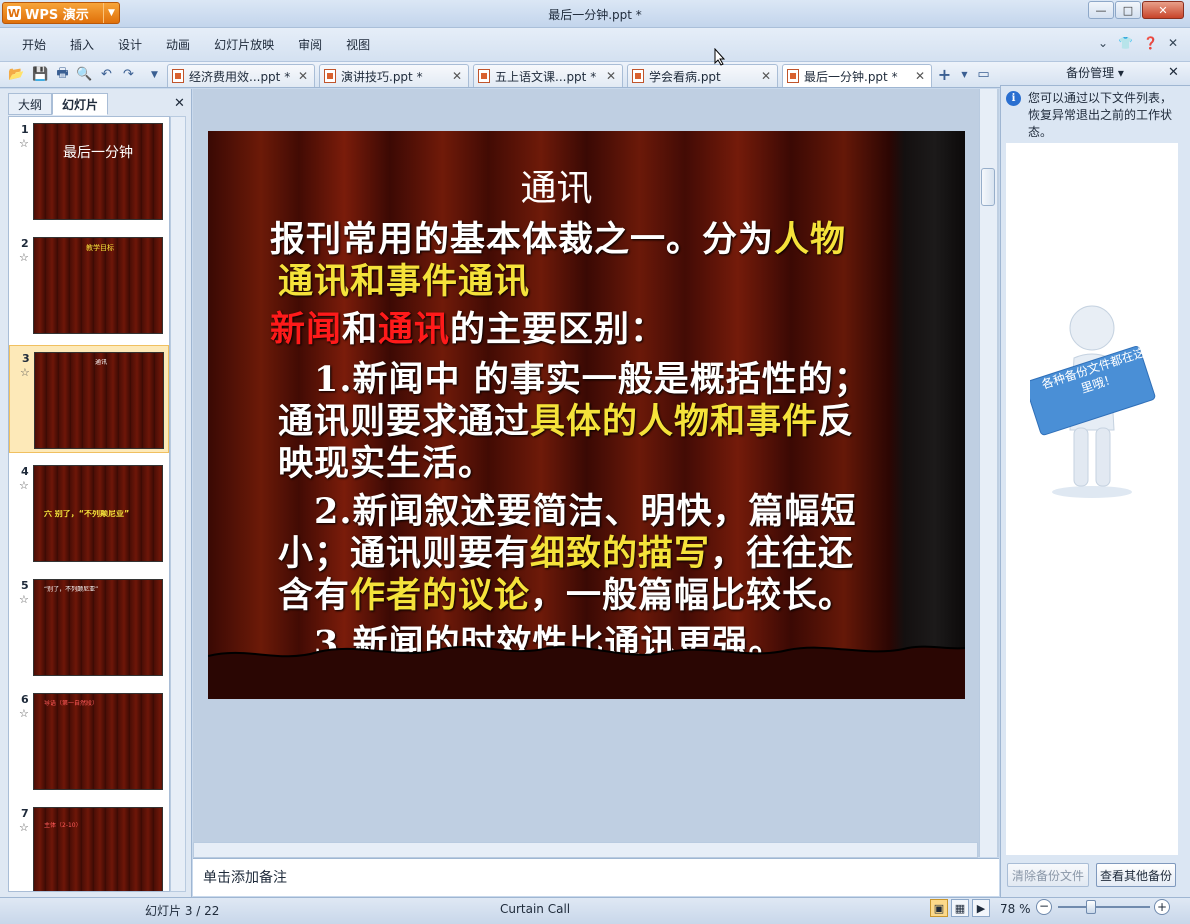 This screenshot has height=924, width=1190. What do you see at coordinates (720, 57) in the screenshot?
I see `mouse-cursor-icon` at bounding box center [720, 57].